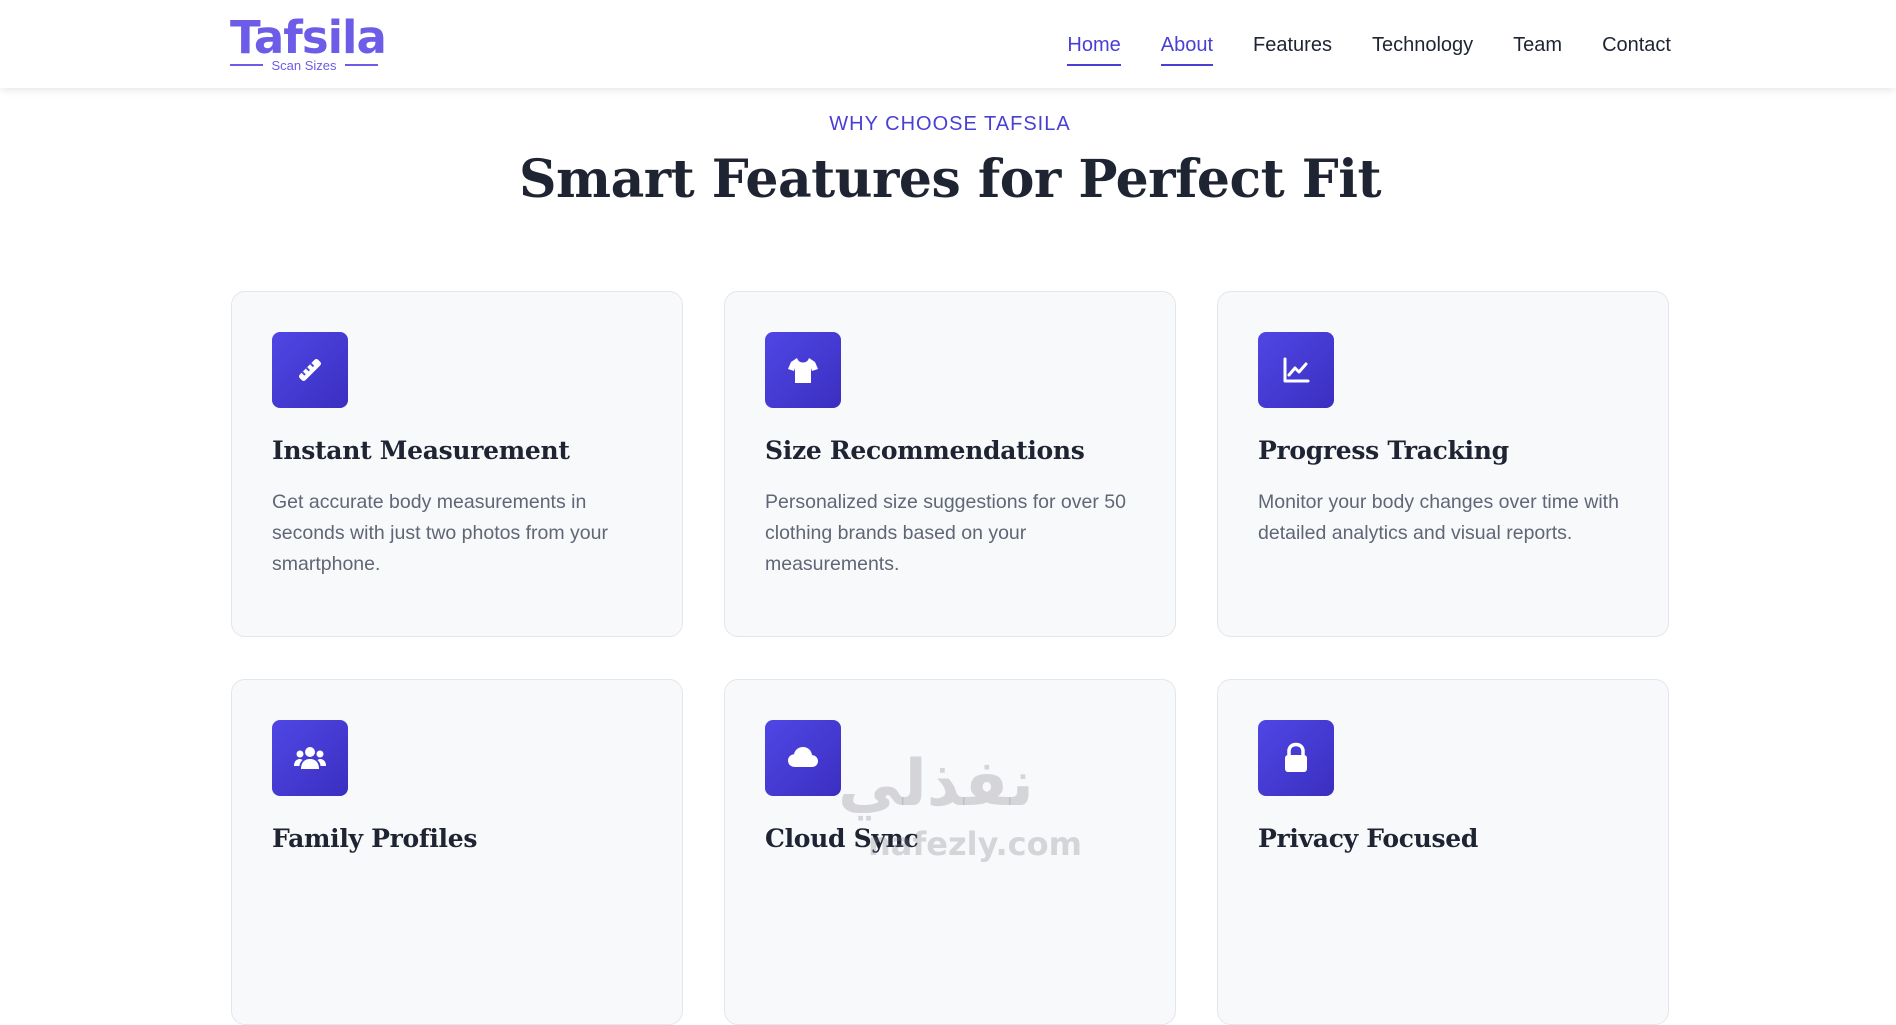 The width and height of the screenshot is (1896, 1025). Describe the element at coordinates (310, 370) in the screenshot. I see `ruler-icon` at that location.